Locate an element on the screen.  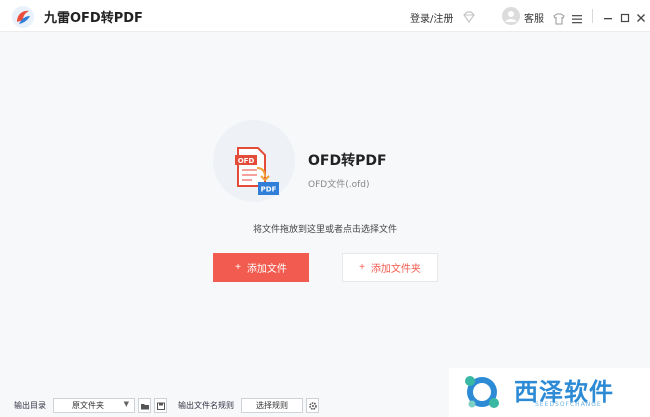
title-bar: 九雷OFD转PDF 登录/注册 客服 is located at coordinates (325, 16).